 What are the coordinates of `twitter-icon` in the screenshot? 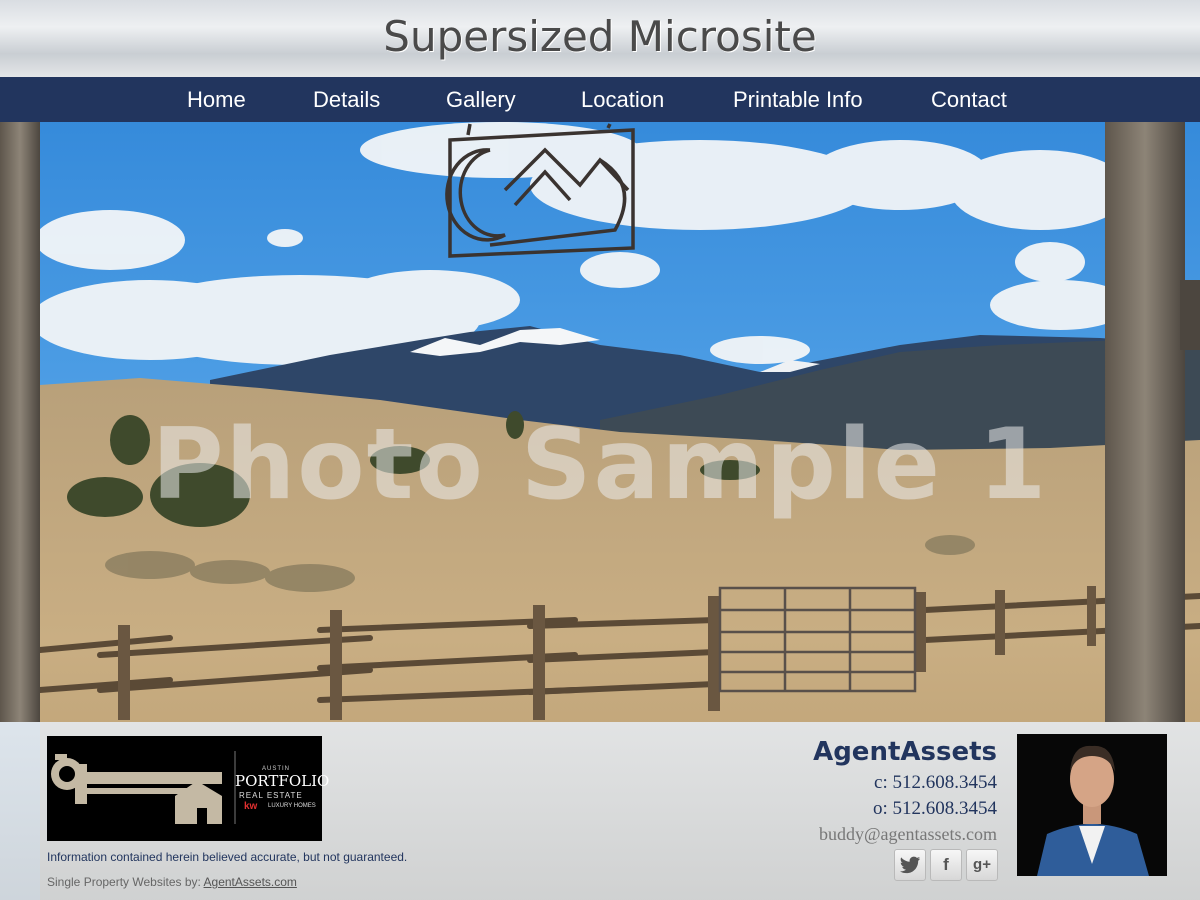 It's located at (910, 865).